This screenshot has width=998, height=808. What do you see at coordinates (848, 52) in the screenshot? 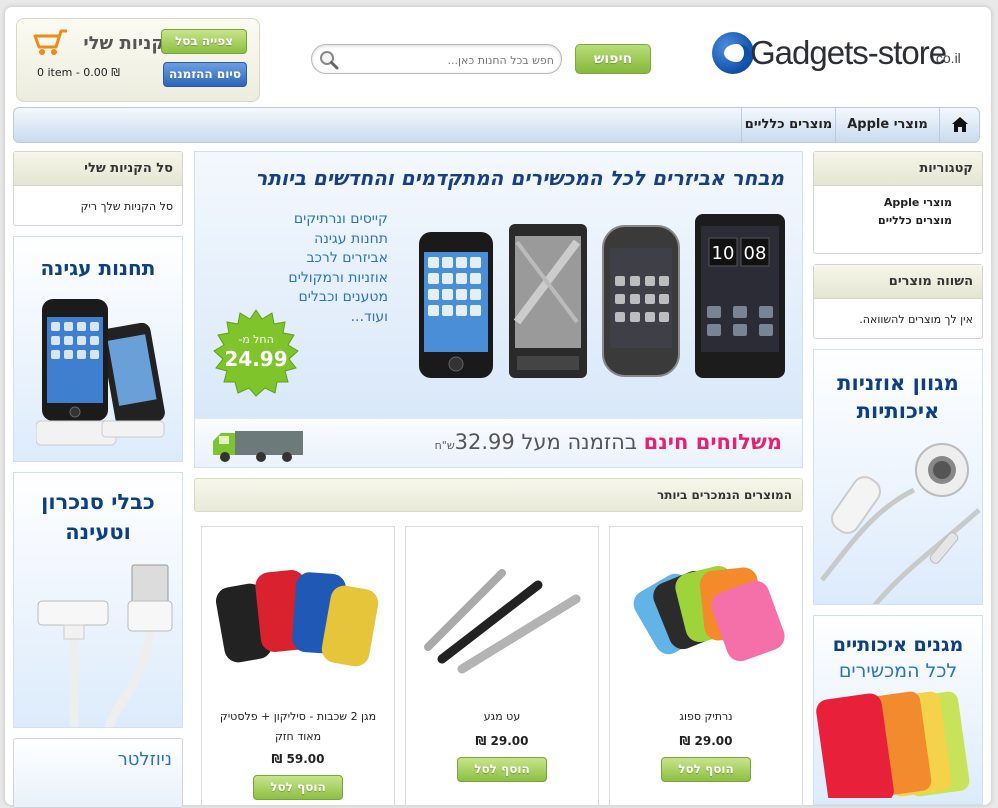
I see `logo-text: Gadgets-store` at bounding box center [848, 52].